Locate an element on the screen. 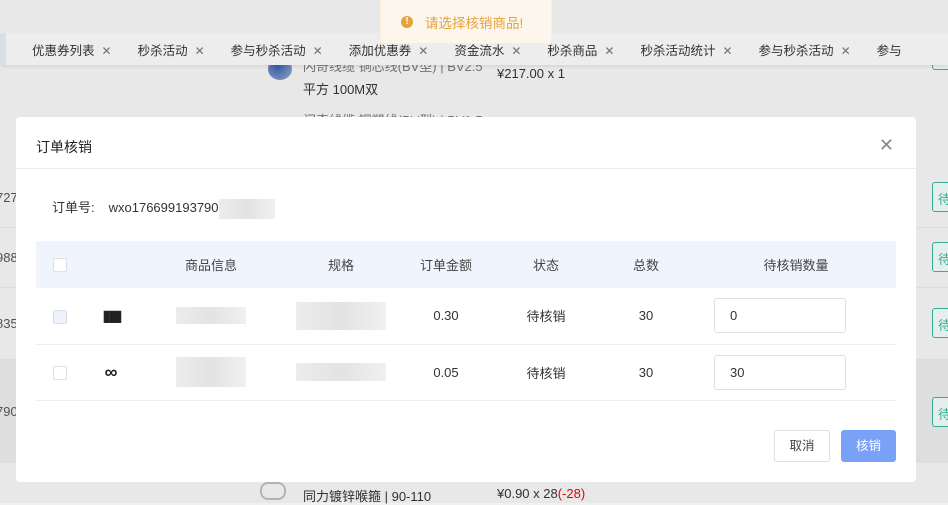  table-row: ∞ 0.05 待核销 30 is located at coordinates (466, 372).